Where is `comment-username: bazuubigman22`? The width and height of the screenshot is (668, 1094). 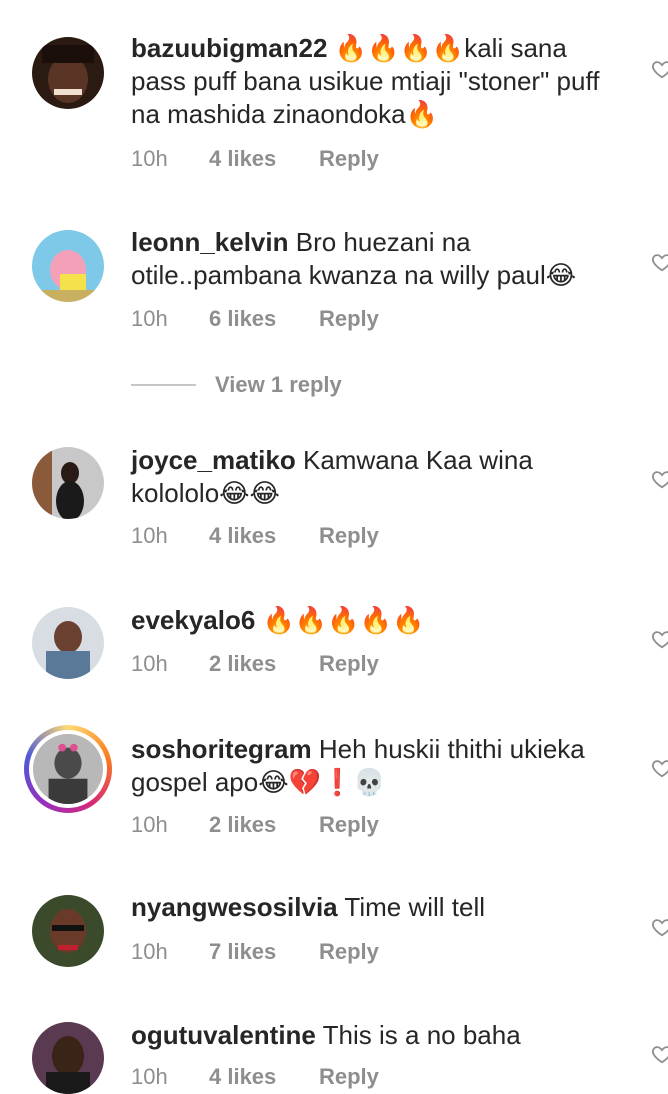 comment-username: bazuubigman22 is located at coordinates (229, 48).